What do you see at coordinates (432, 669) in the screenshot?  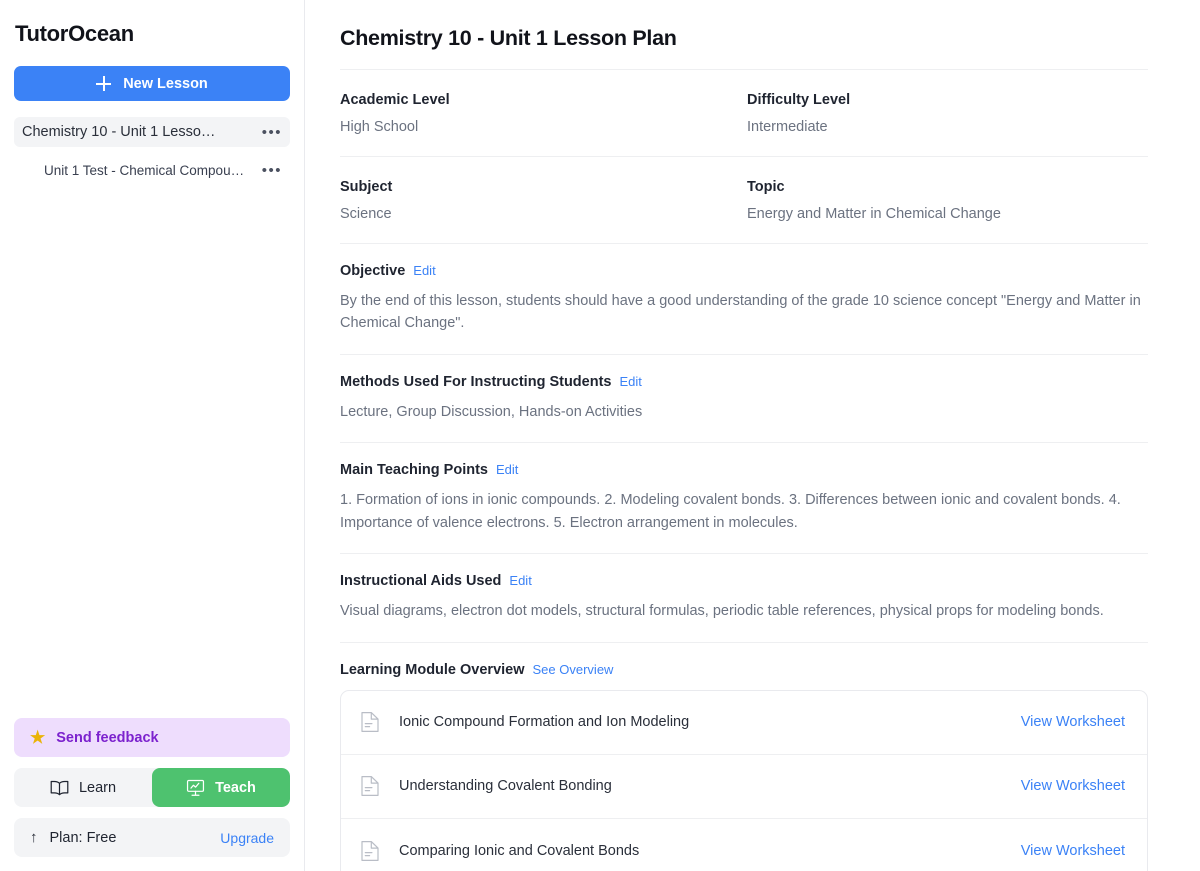 I see `section-label: Learning Module Overview` at bounding box center [432, 669].